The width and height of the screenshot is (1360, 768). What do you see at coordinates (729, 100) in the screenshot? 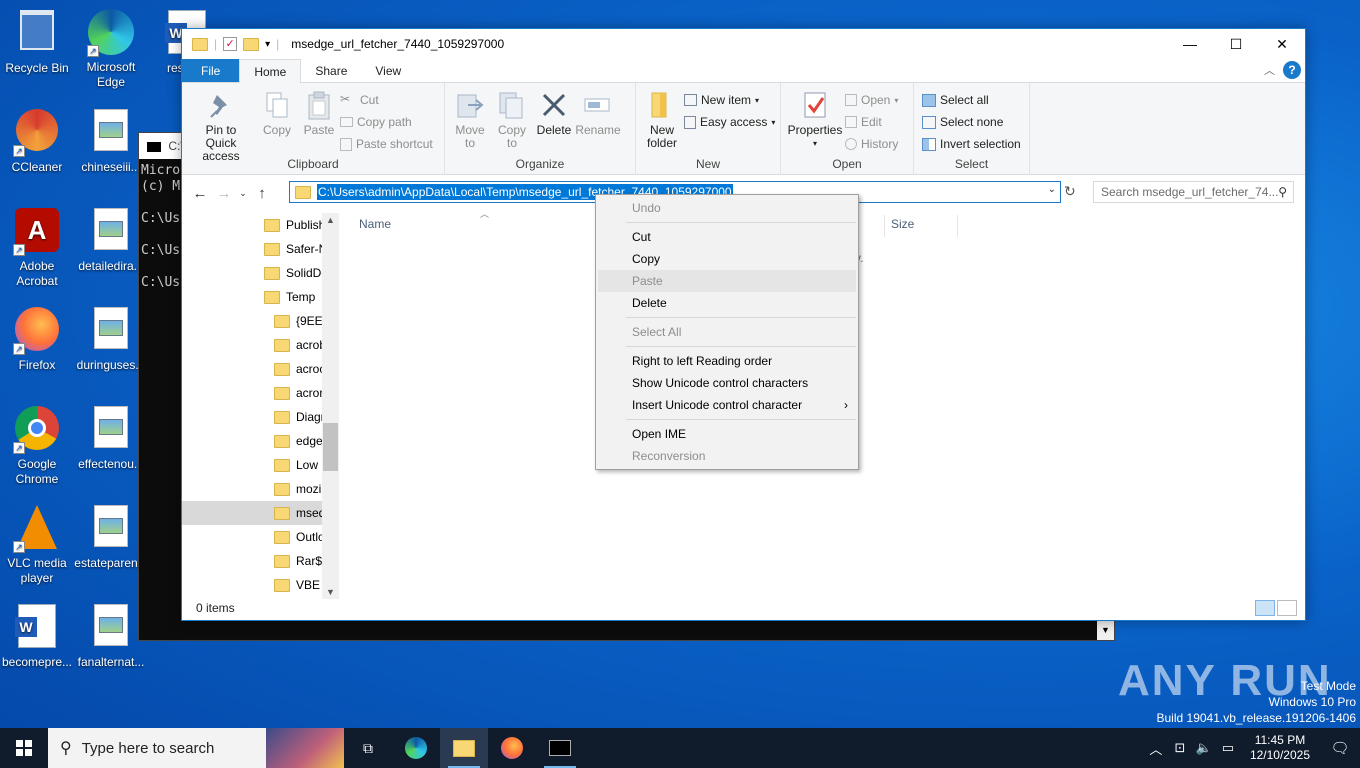
I see `new-item-button: New item ▾` at bounding box center [729, 100].